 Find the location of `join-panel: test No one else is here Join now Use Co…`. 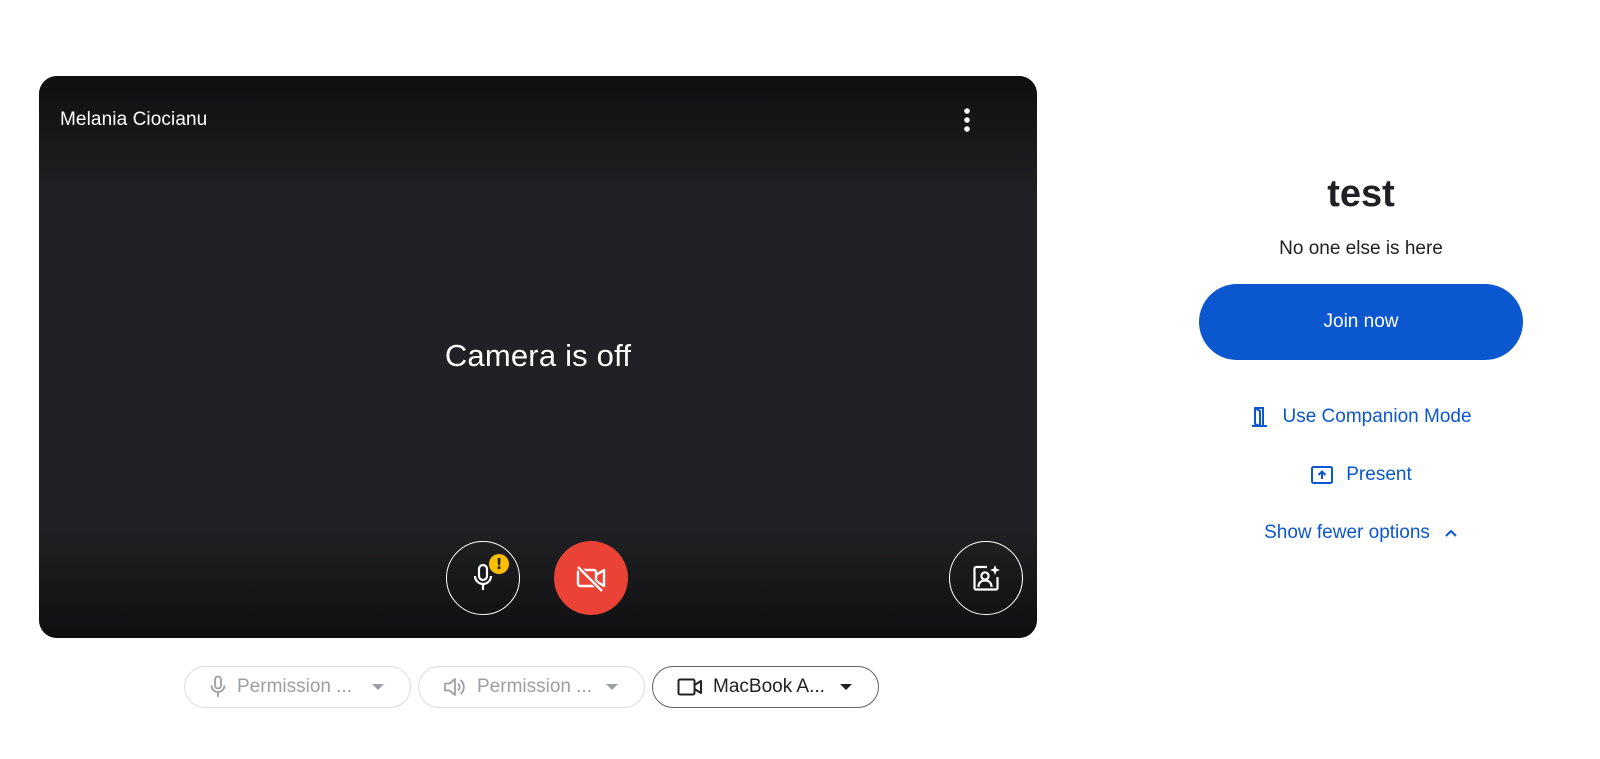

join-panel: test No one else is here Join now Use Co… is located at coordinates (1361, 357).